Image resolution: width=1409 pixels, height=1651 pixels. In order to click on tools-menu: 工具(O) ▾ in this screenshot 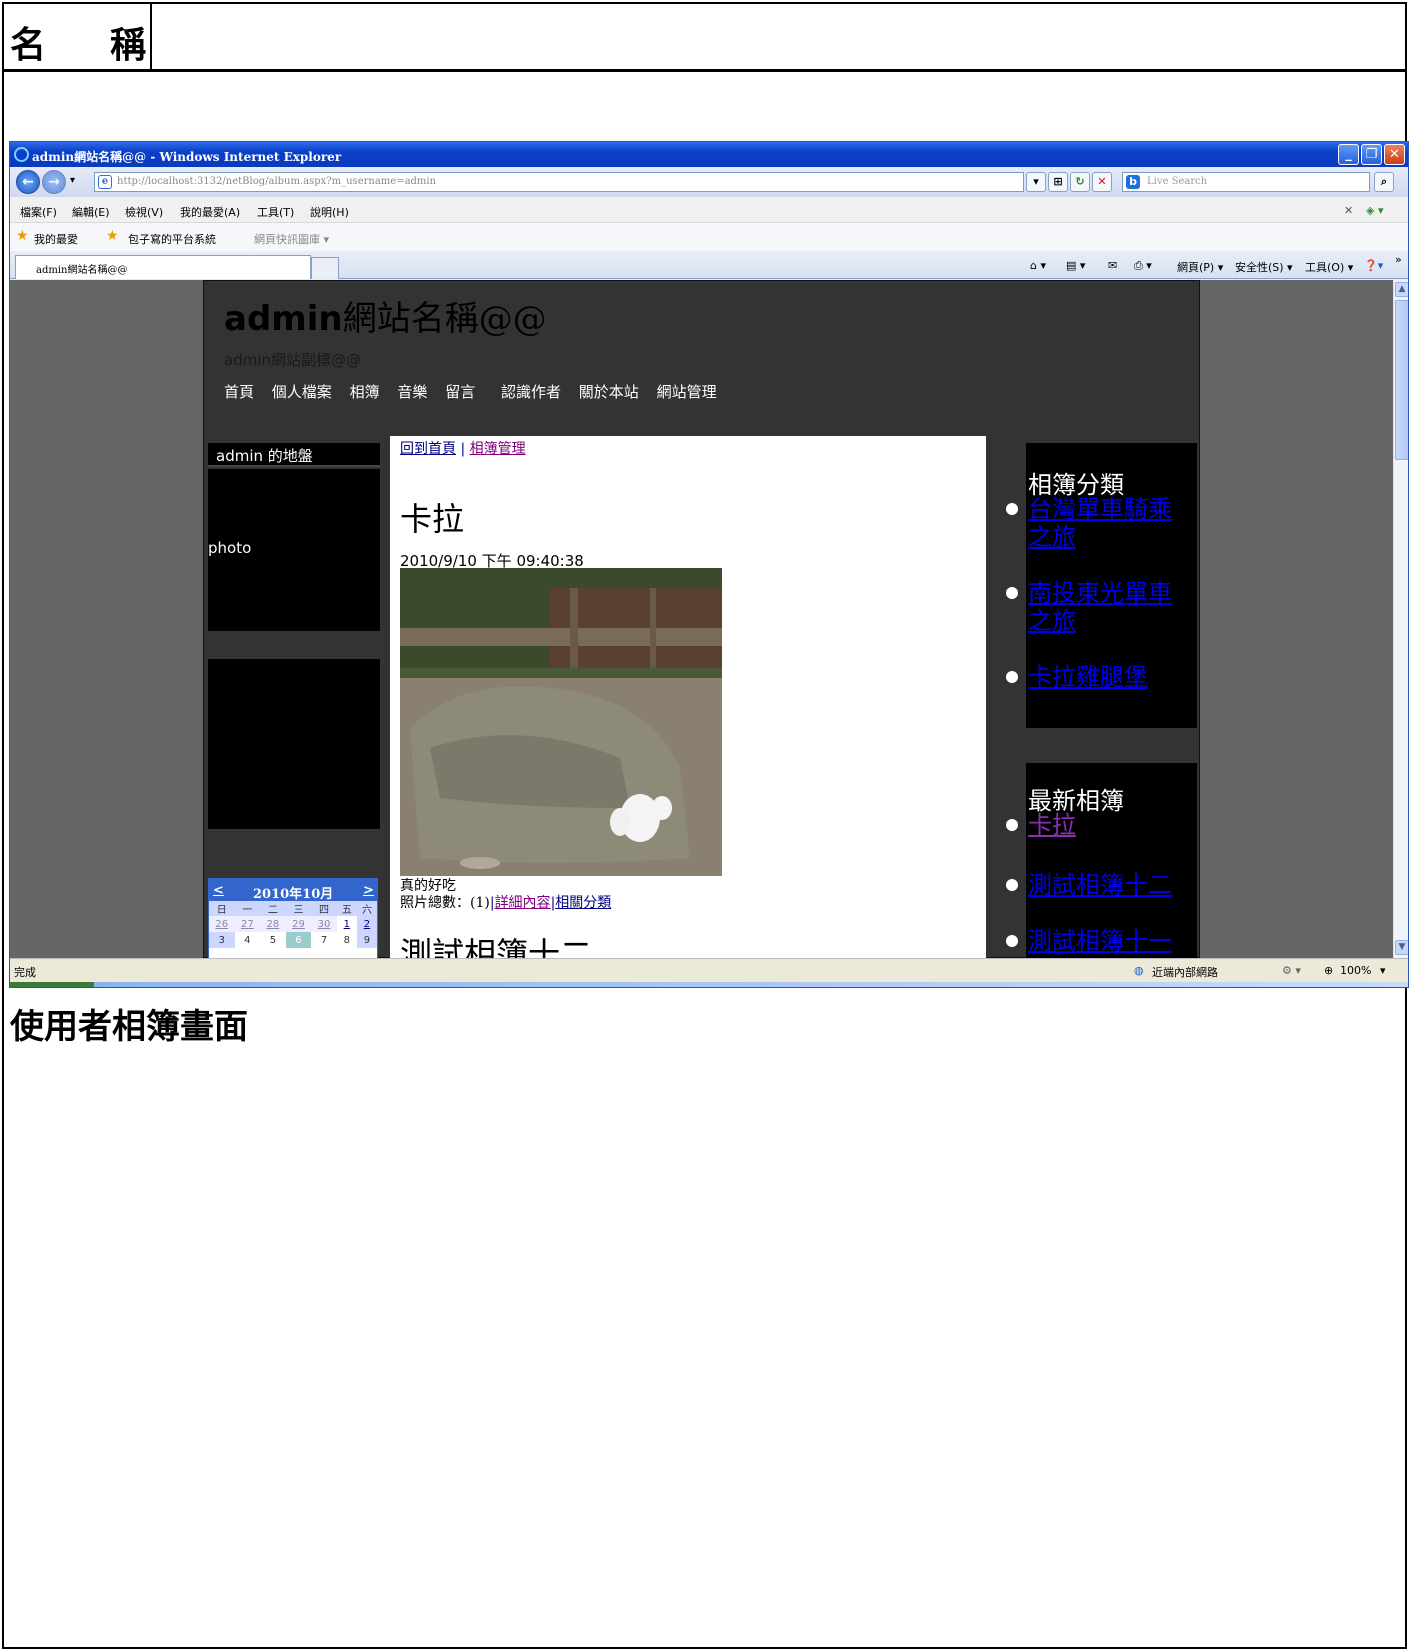, I will do `click(1329, 267)`.